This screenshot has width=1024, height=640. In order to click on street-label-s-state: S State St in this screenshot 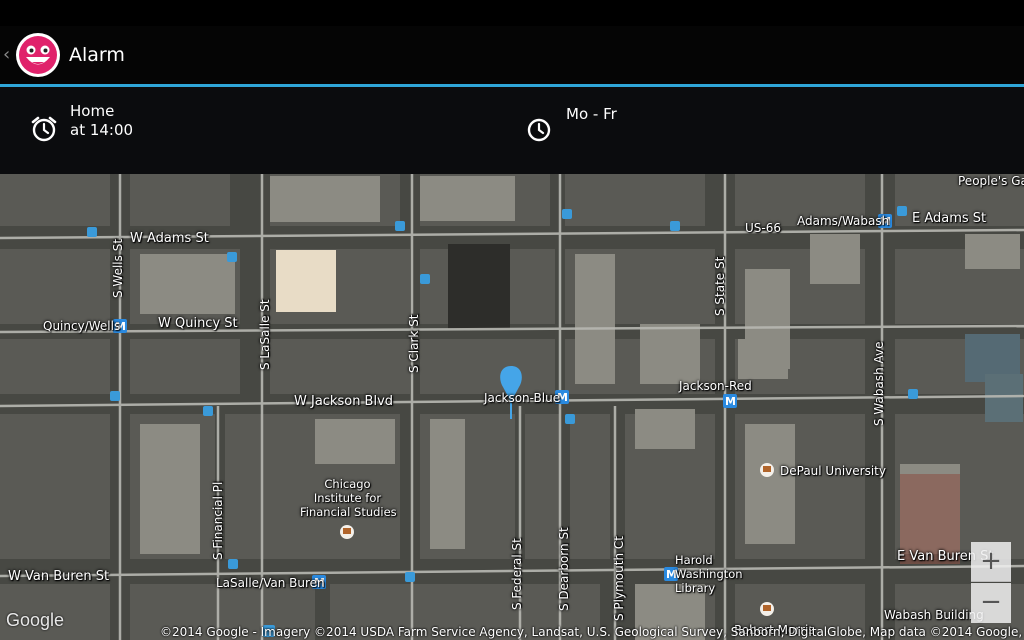, I will do `click(720, 286)`.